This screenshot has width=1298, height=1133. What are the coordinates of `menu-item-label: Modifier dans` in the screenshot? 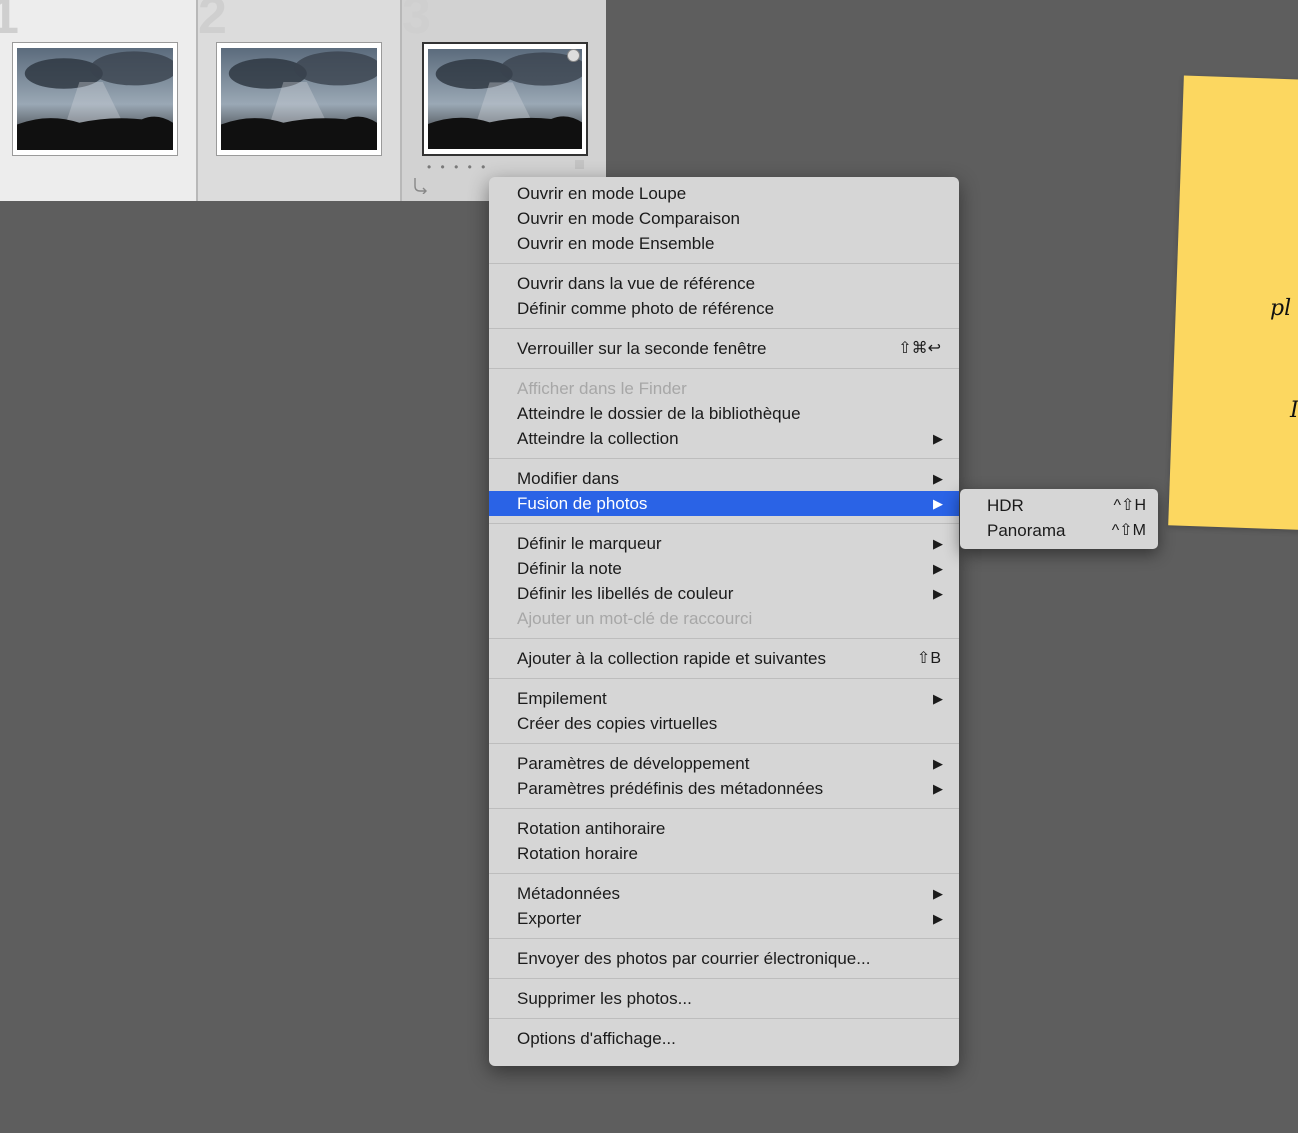 It's located at (568, 478).